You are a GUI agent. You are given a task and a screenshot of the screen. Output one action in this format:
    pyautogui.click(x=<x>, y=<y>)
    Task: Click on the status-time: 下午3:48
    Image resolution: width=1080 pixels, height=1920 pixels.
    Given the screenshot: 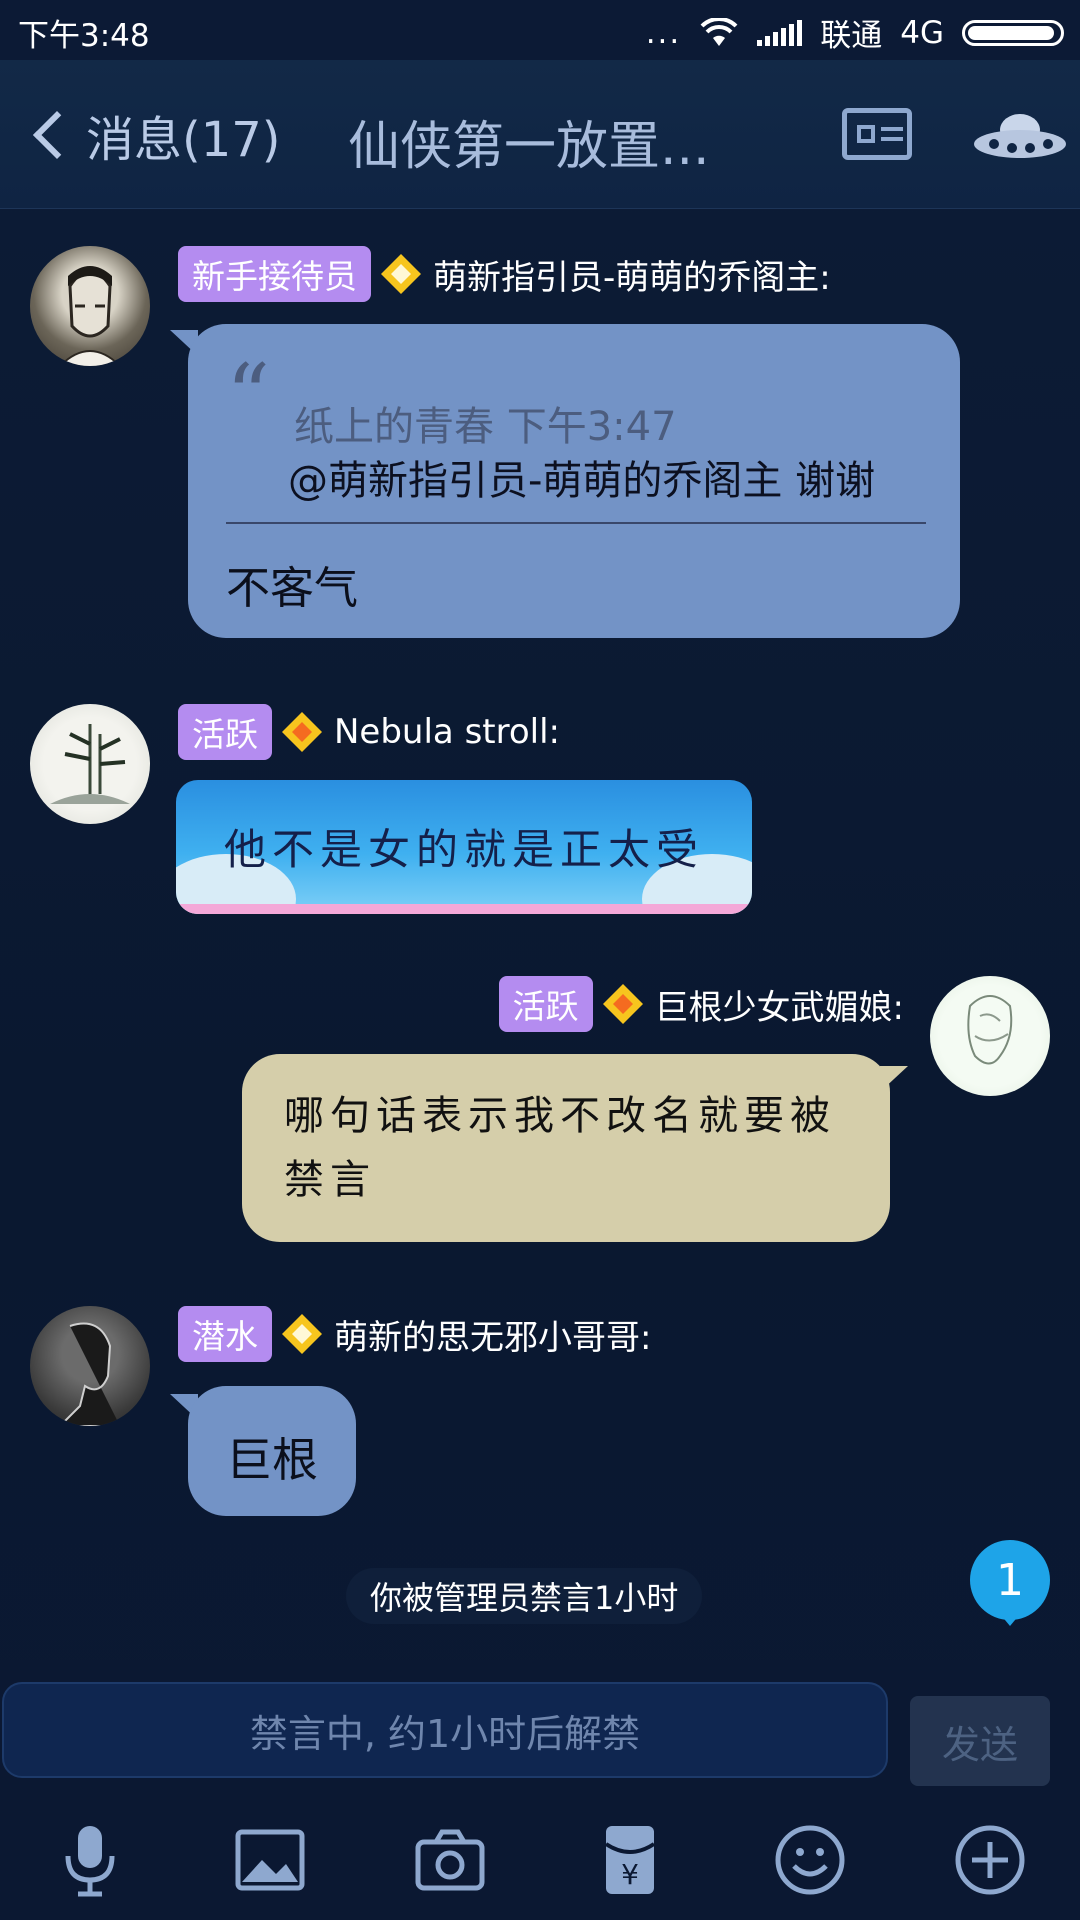 What is the action you would take?
    pyautogui.click(x=84, y=36)
    